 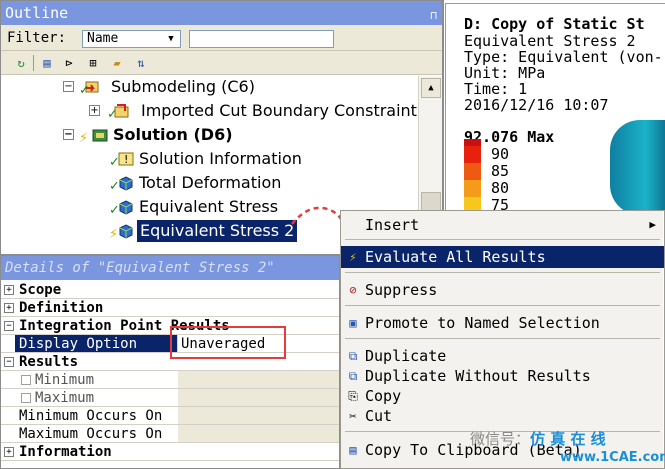 I want to click on filter-select: Name ▼, so click(x=131, y=39).